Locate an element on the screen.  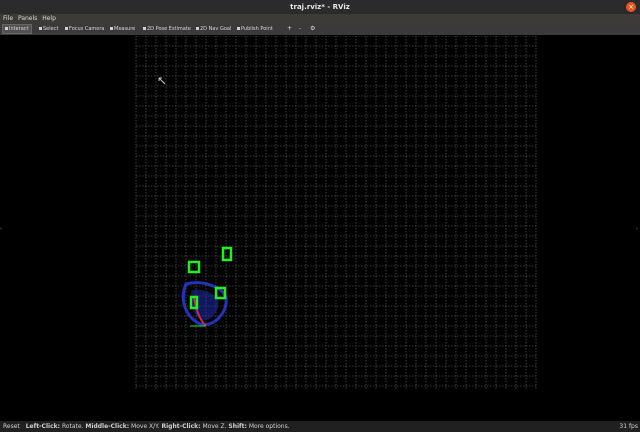
tool-label: 2D Pose Estimate is located at coordinates (169, 29).